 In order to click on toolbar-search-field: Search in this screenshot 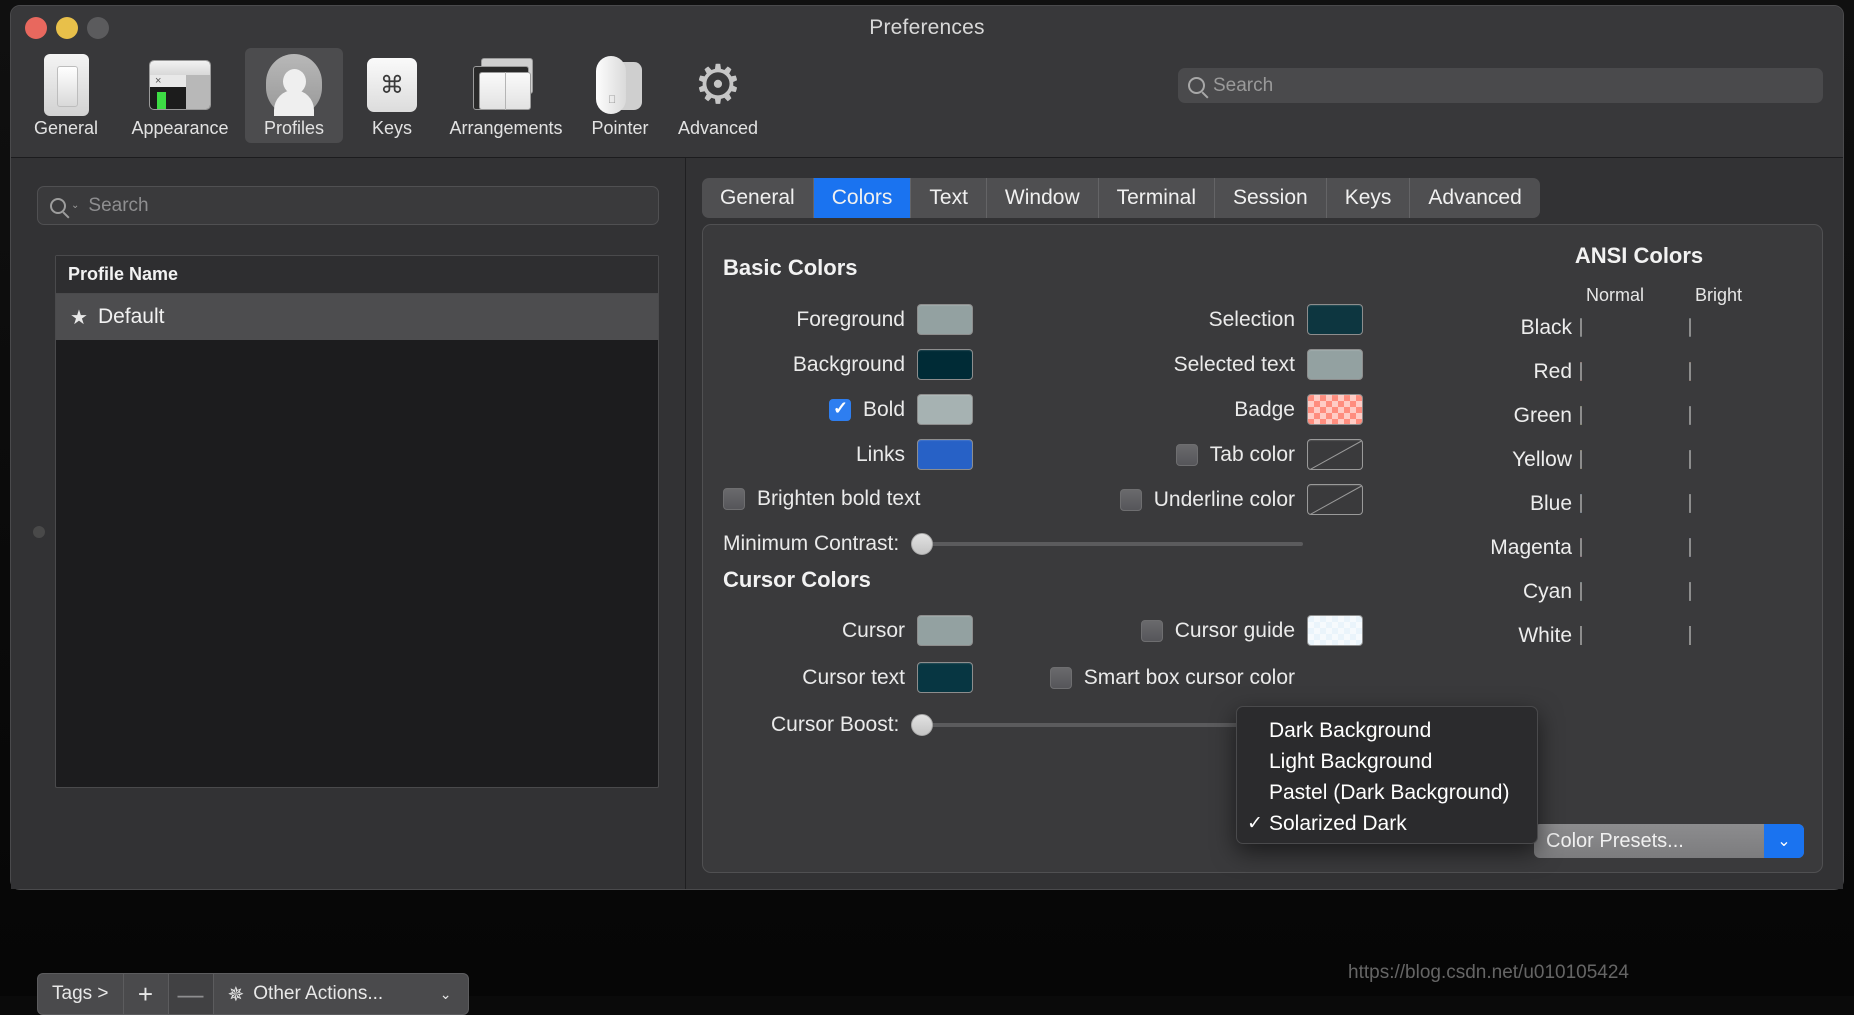, I will do `click(1500, 85)`.